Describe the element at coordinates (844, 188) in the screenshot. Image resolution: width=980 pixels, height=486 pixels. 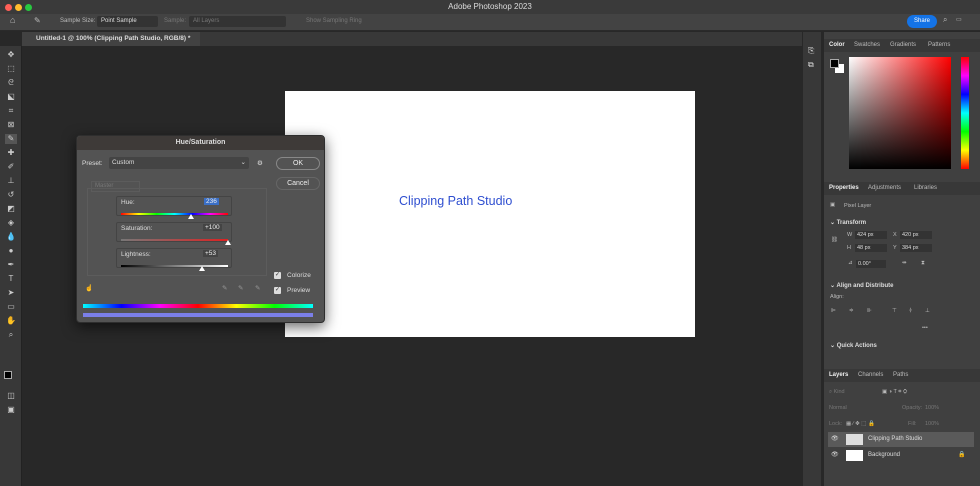
I see `tab-properties: Properties` at that location.